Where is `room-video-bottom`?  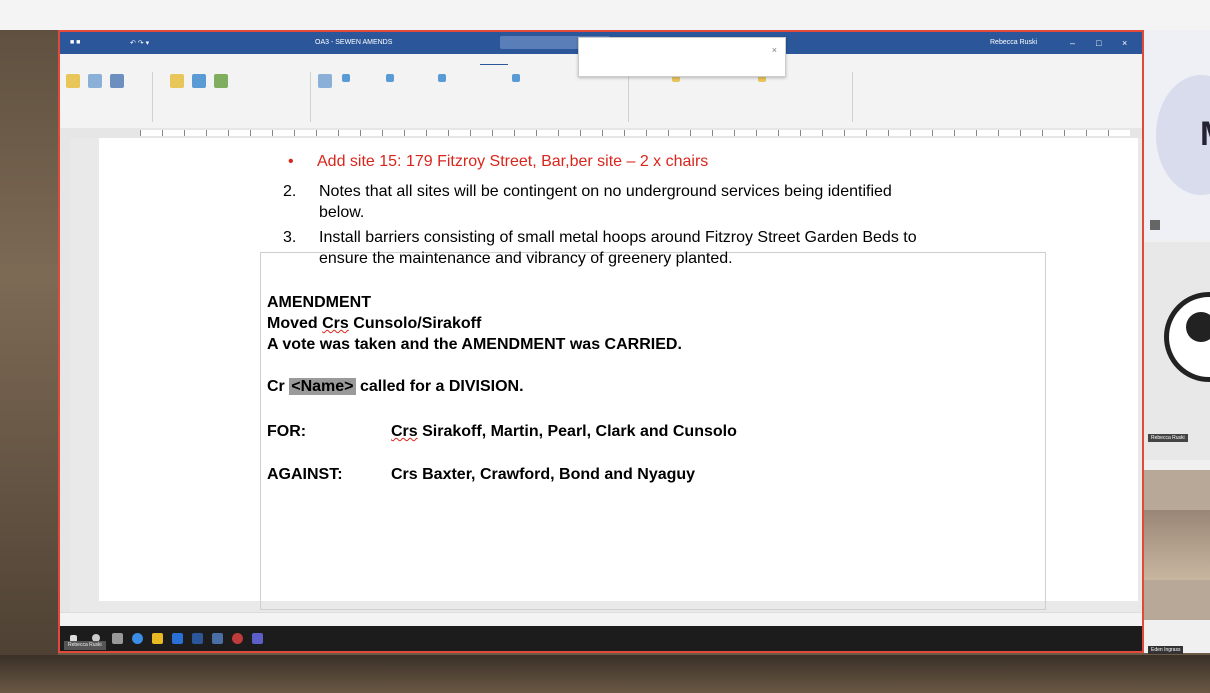
room-video-bottom is located at coordinates (605, 674).